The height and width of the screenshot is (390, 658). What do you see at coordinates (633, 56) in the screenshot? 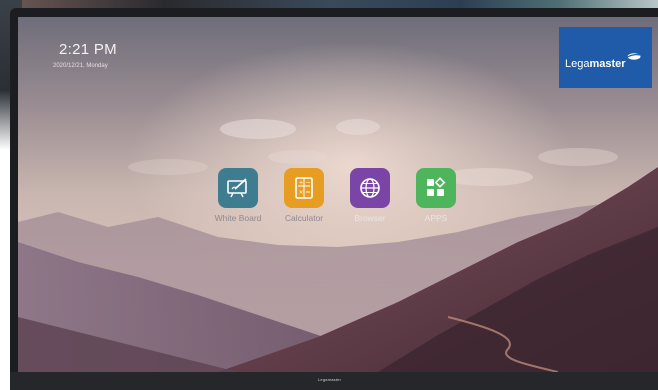
I see `legamaster-swoosh-icon` at bounding box center [633, 56].